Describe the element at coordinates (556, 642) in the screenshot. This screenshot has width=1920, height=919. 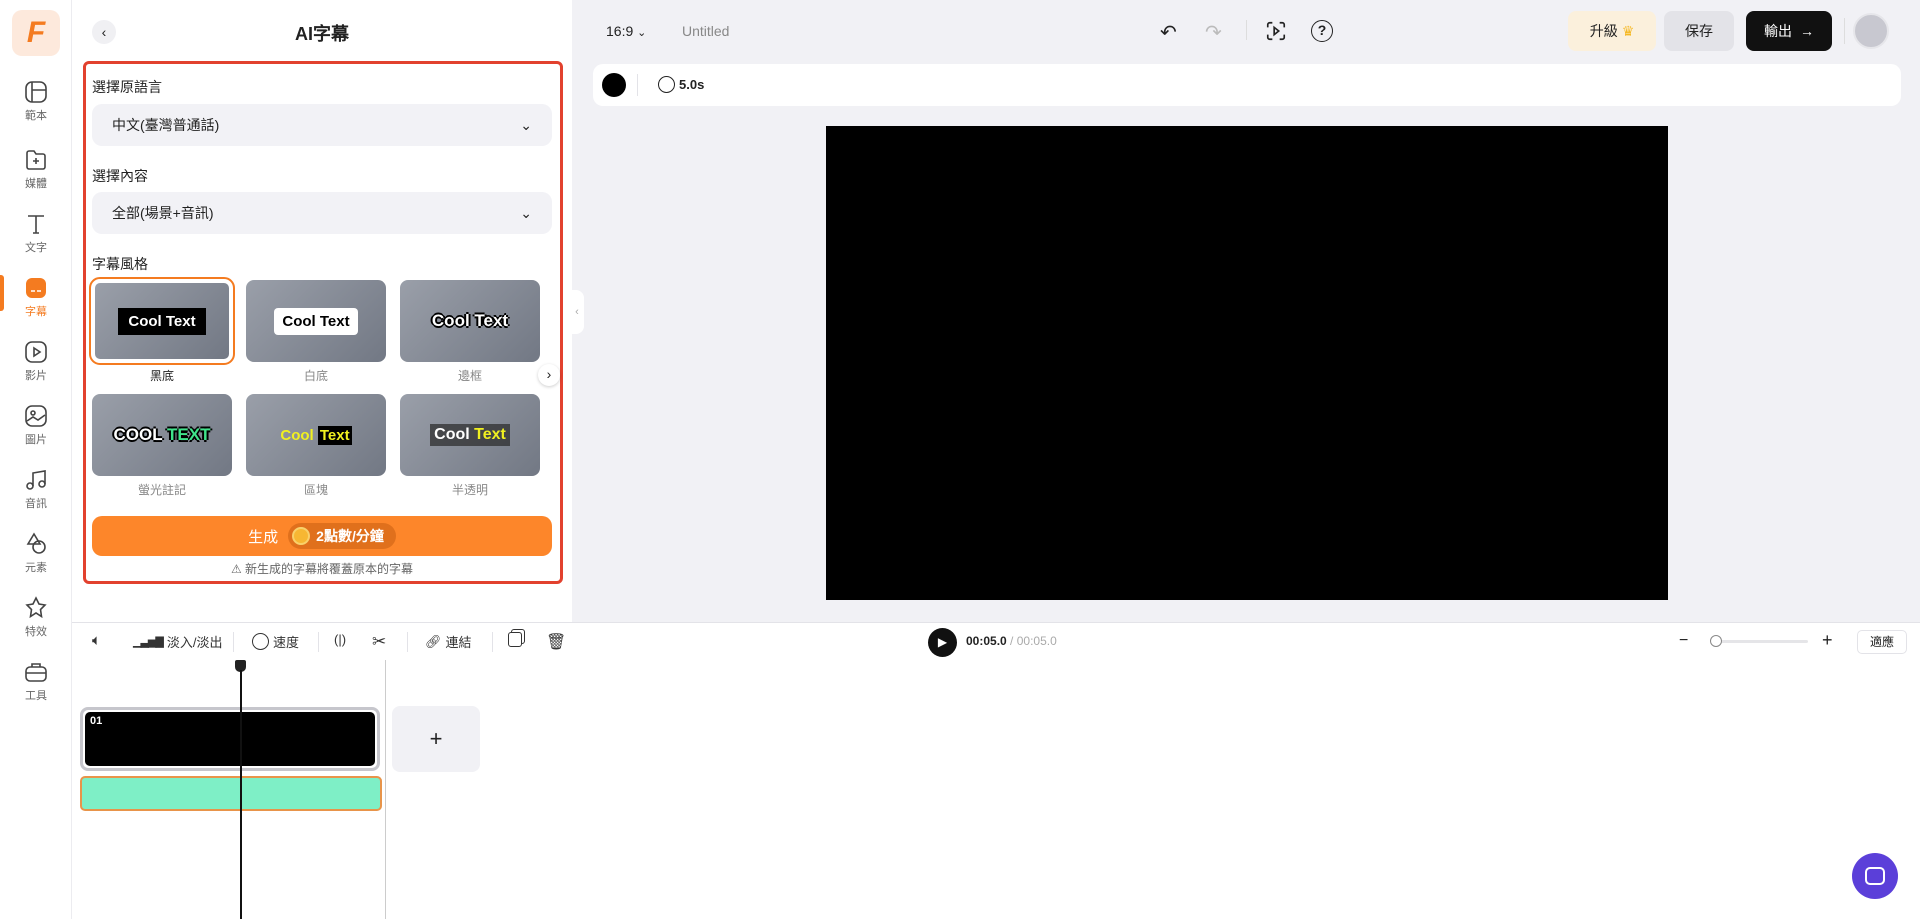
I see `delete-button: 🗑︎` at that location.